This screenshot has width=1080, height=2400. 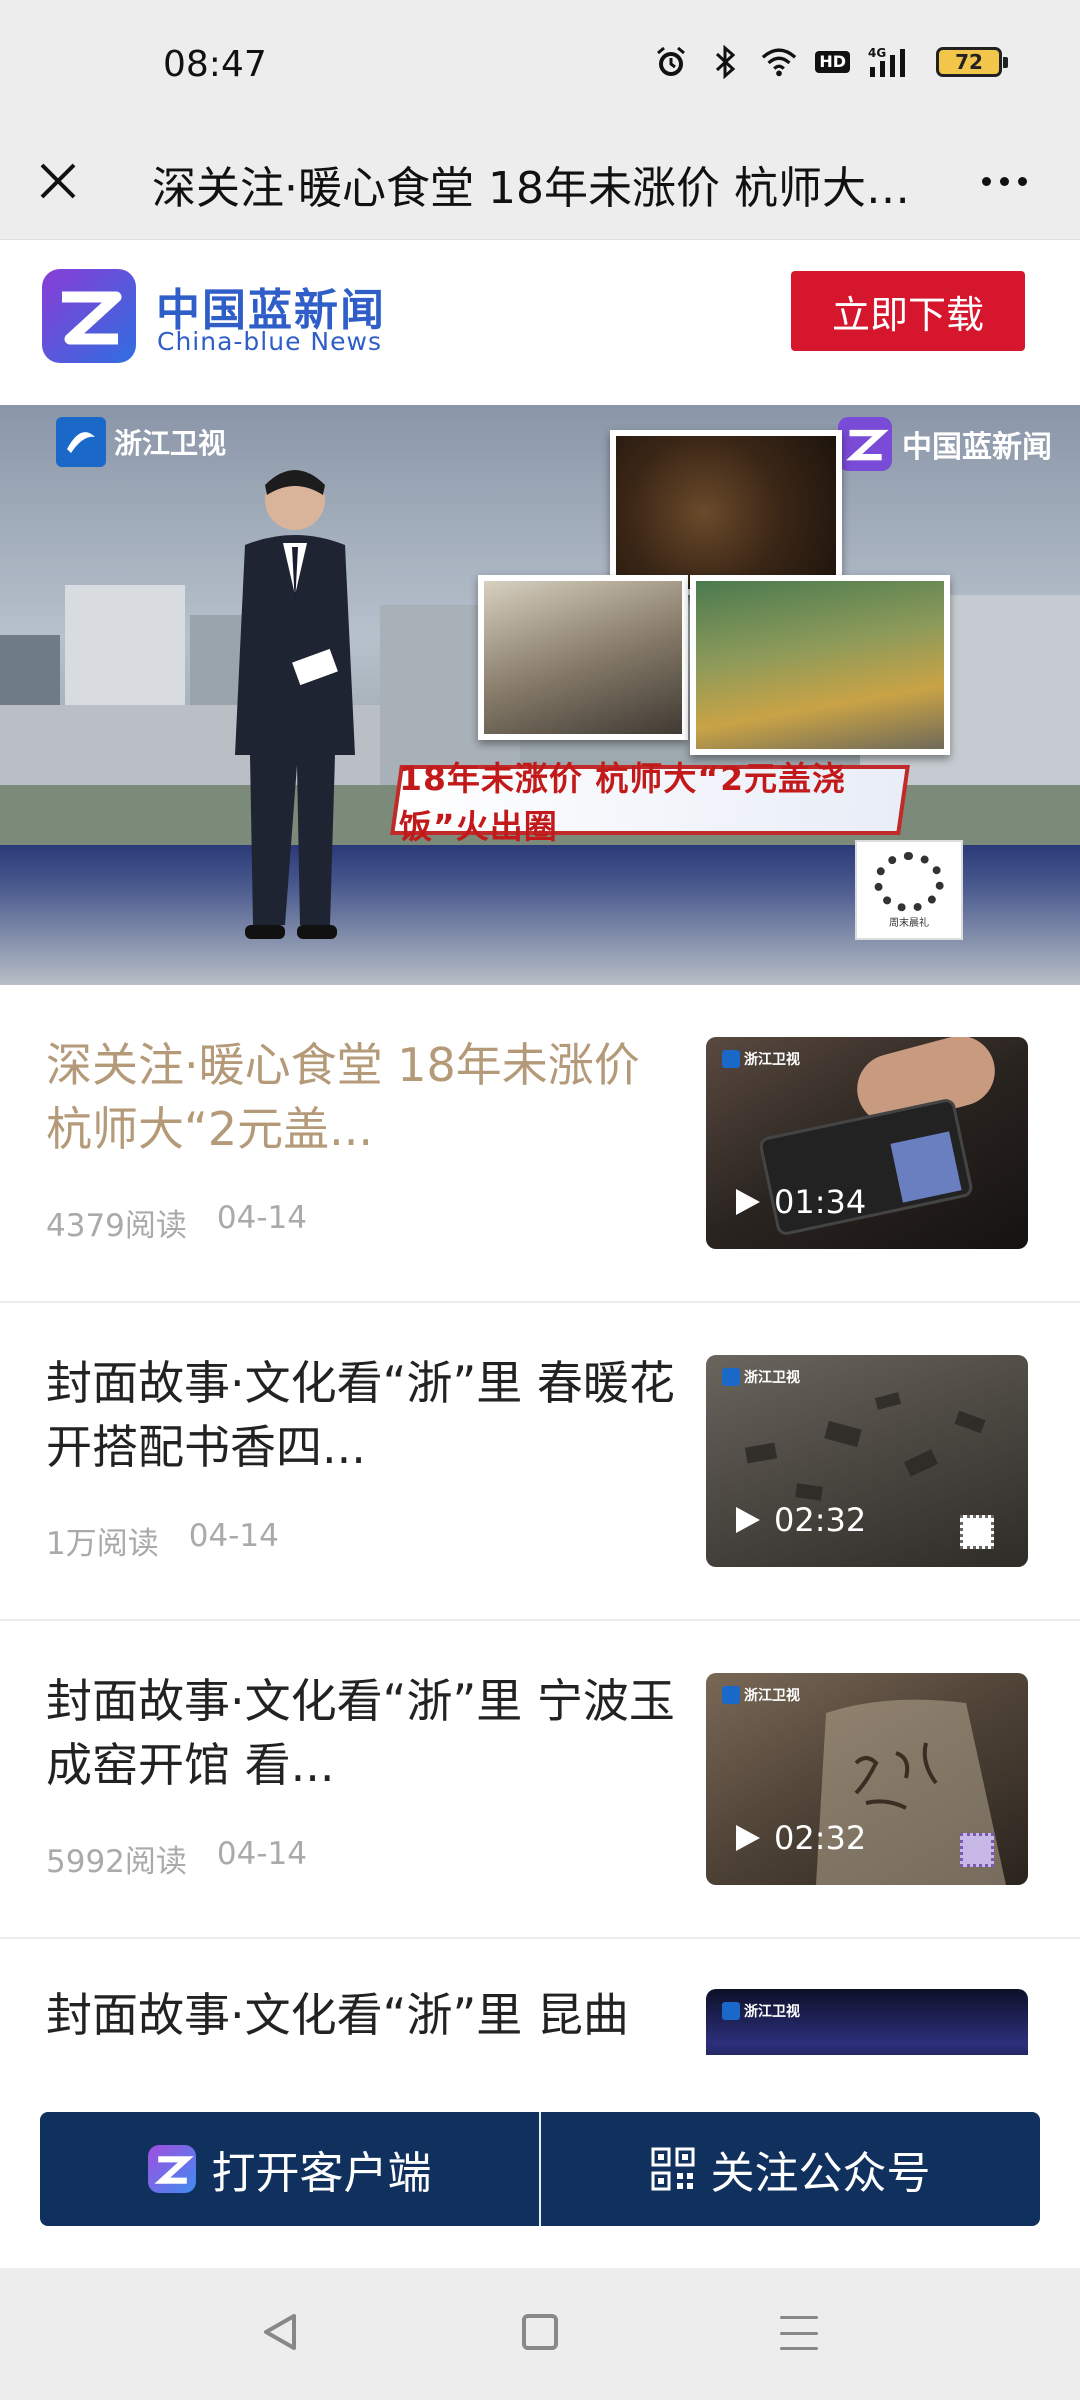 What do you see at coordinates (908, 311) in the screenshot?
I see `download-button: 立即下载` at bounding box center [908, 311].